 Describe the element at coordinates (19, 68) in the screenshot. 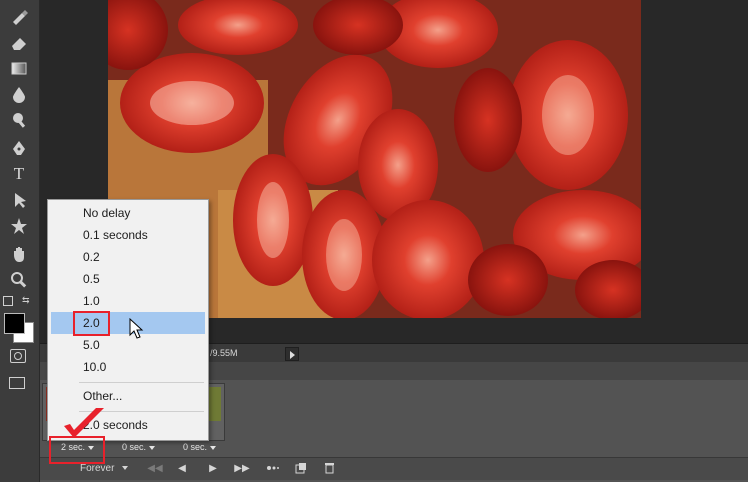

I see `gradient-icon` at that location.